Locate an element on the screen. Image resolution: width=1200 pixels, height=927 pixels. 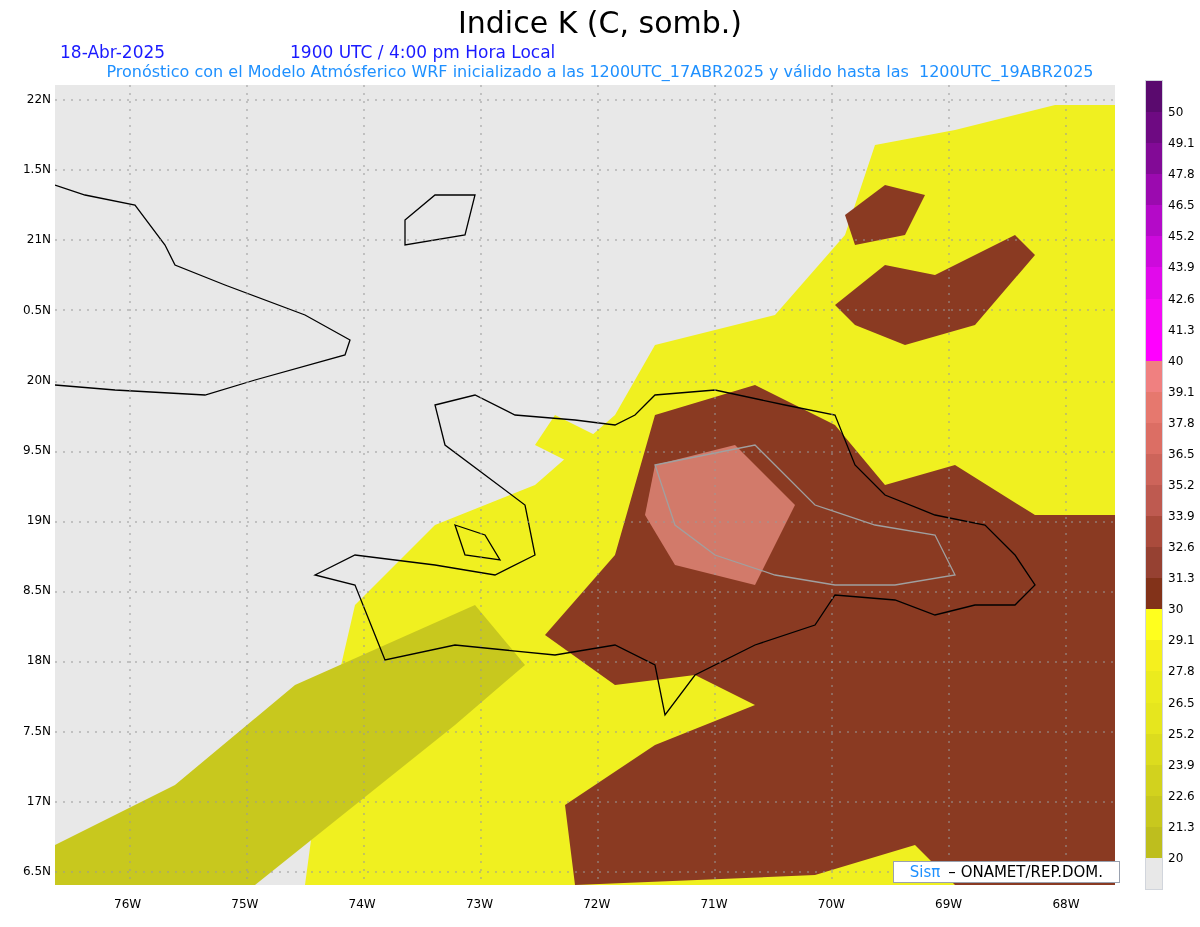
longitude-label: 71W is located at coordinates (714, 904).